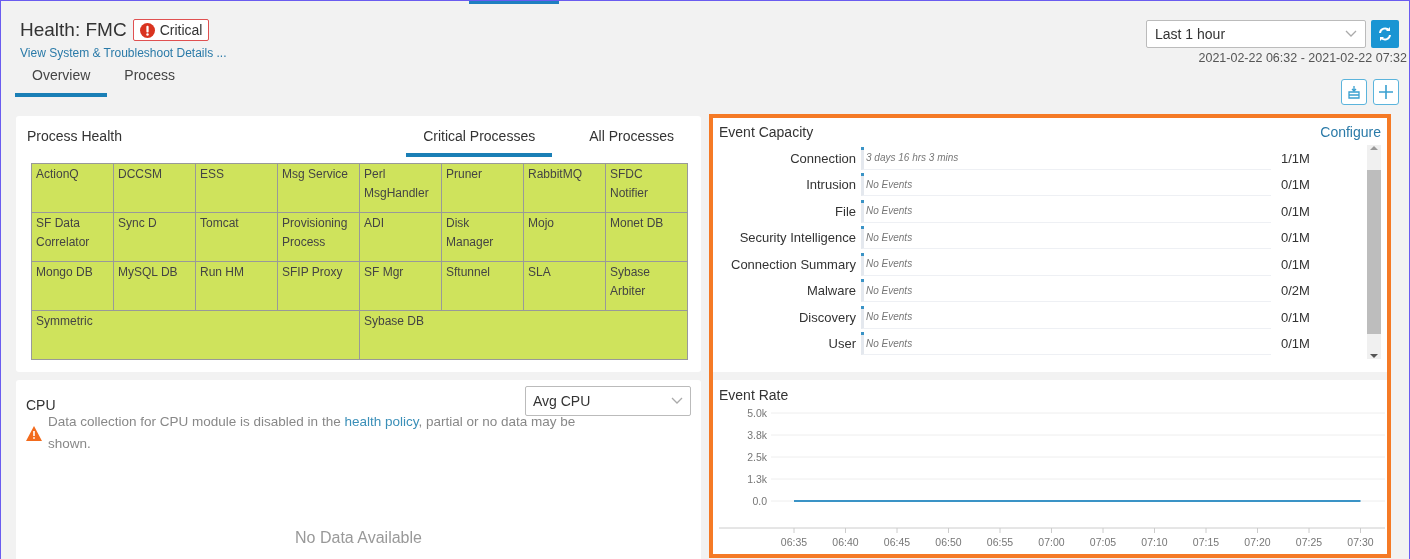  Describe the element at coordinates (73, 188) in the screenshot. I see `process-cell: ActionQ` at that location.